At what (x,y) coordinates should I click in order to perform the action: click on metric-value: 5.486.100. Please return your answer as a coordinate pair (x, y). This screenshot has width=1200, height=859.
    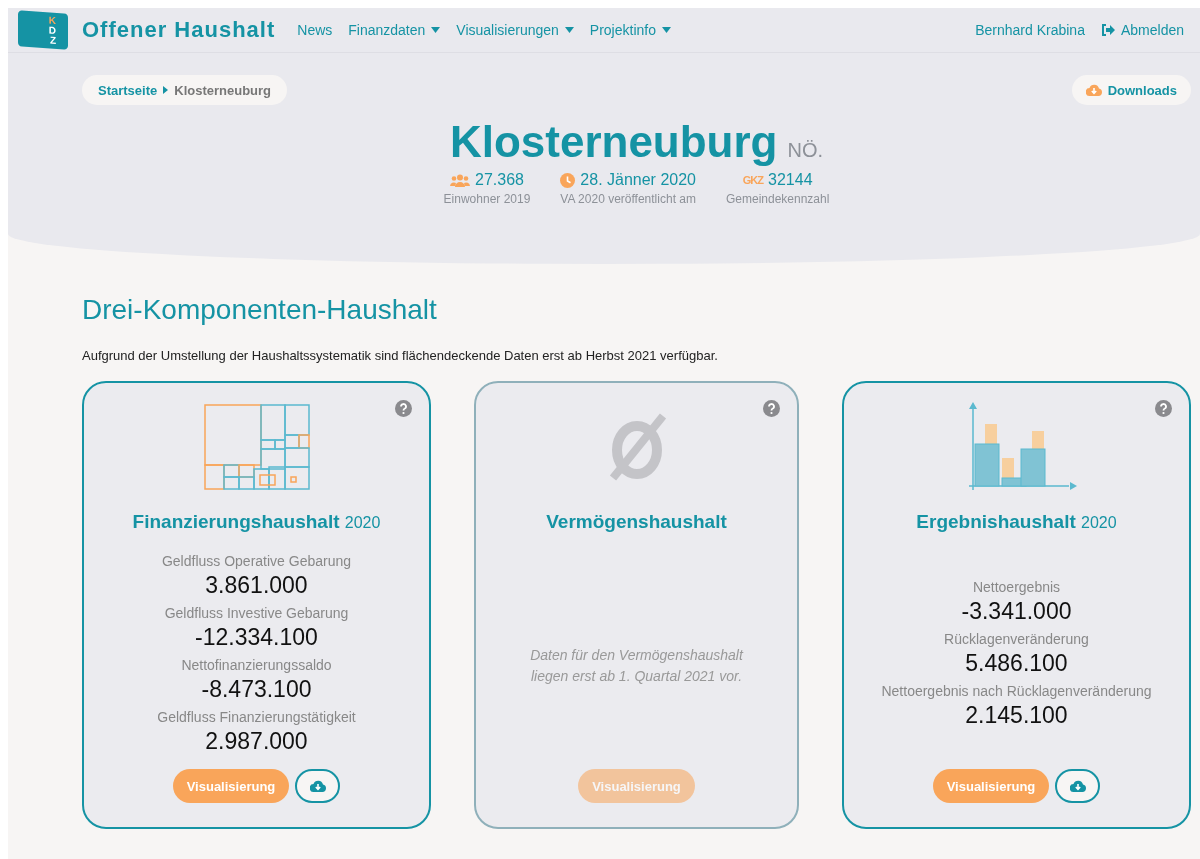
    Looking at the image, I should click on (1016, 663).